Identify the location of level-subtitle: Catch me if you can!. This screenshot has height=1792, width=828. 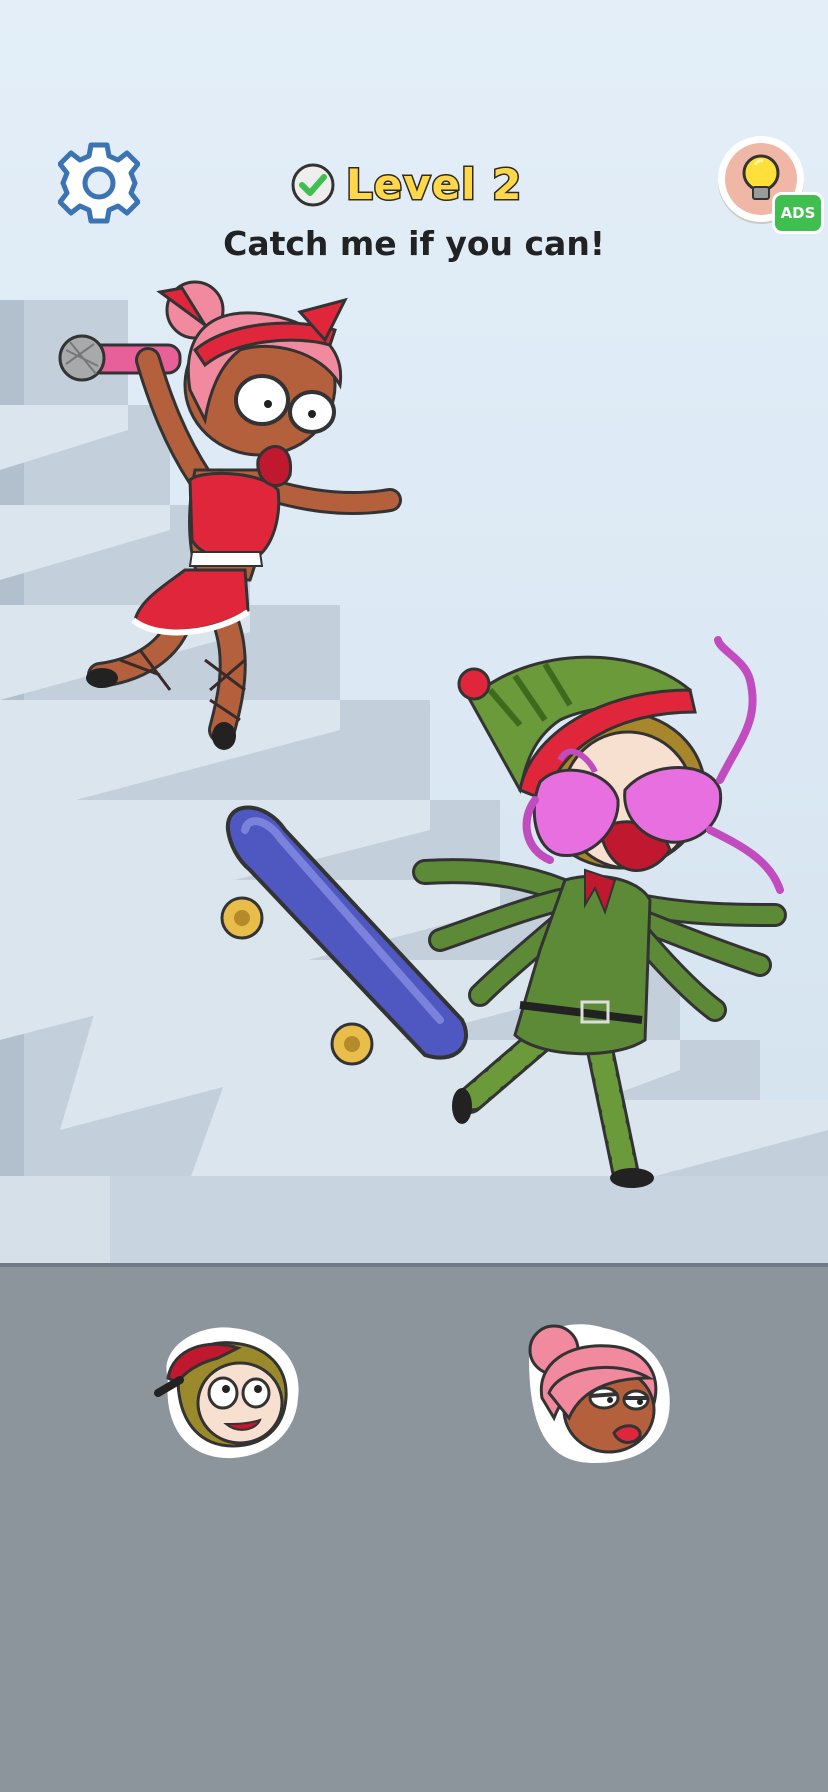
(414, 243).